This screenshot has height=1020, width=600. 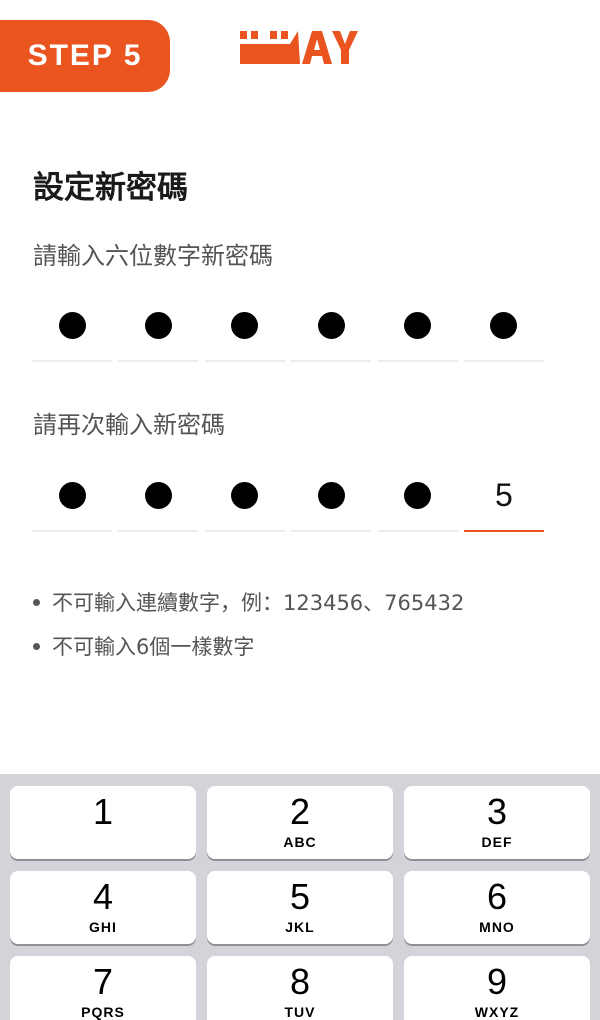 I want to click on page-title: 設定新密碼, so click(x=110, y=188).